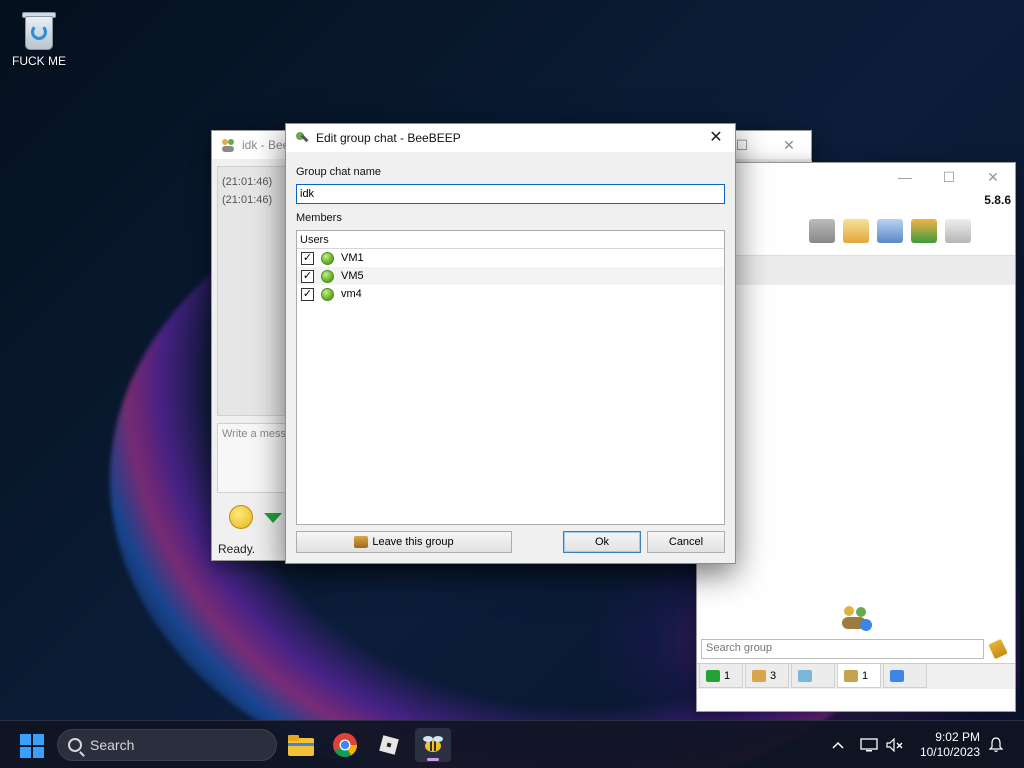  What do you see at coordinates (759, 675) in the screenshot?
I see `users-icon` at bounding box center [759, 675].